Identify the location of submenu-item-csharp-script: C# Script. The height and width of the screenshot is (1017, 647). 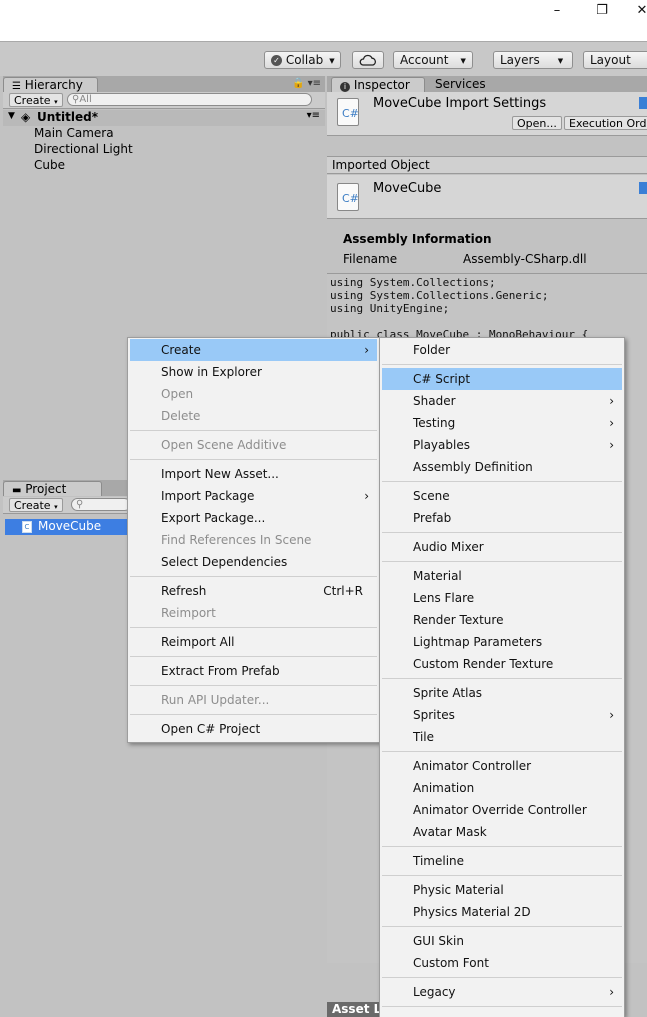
(502, 379).